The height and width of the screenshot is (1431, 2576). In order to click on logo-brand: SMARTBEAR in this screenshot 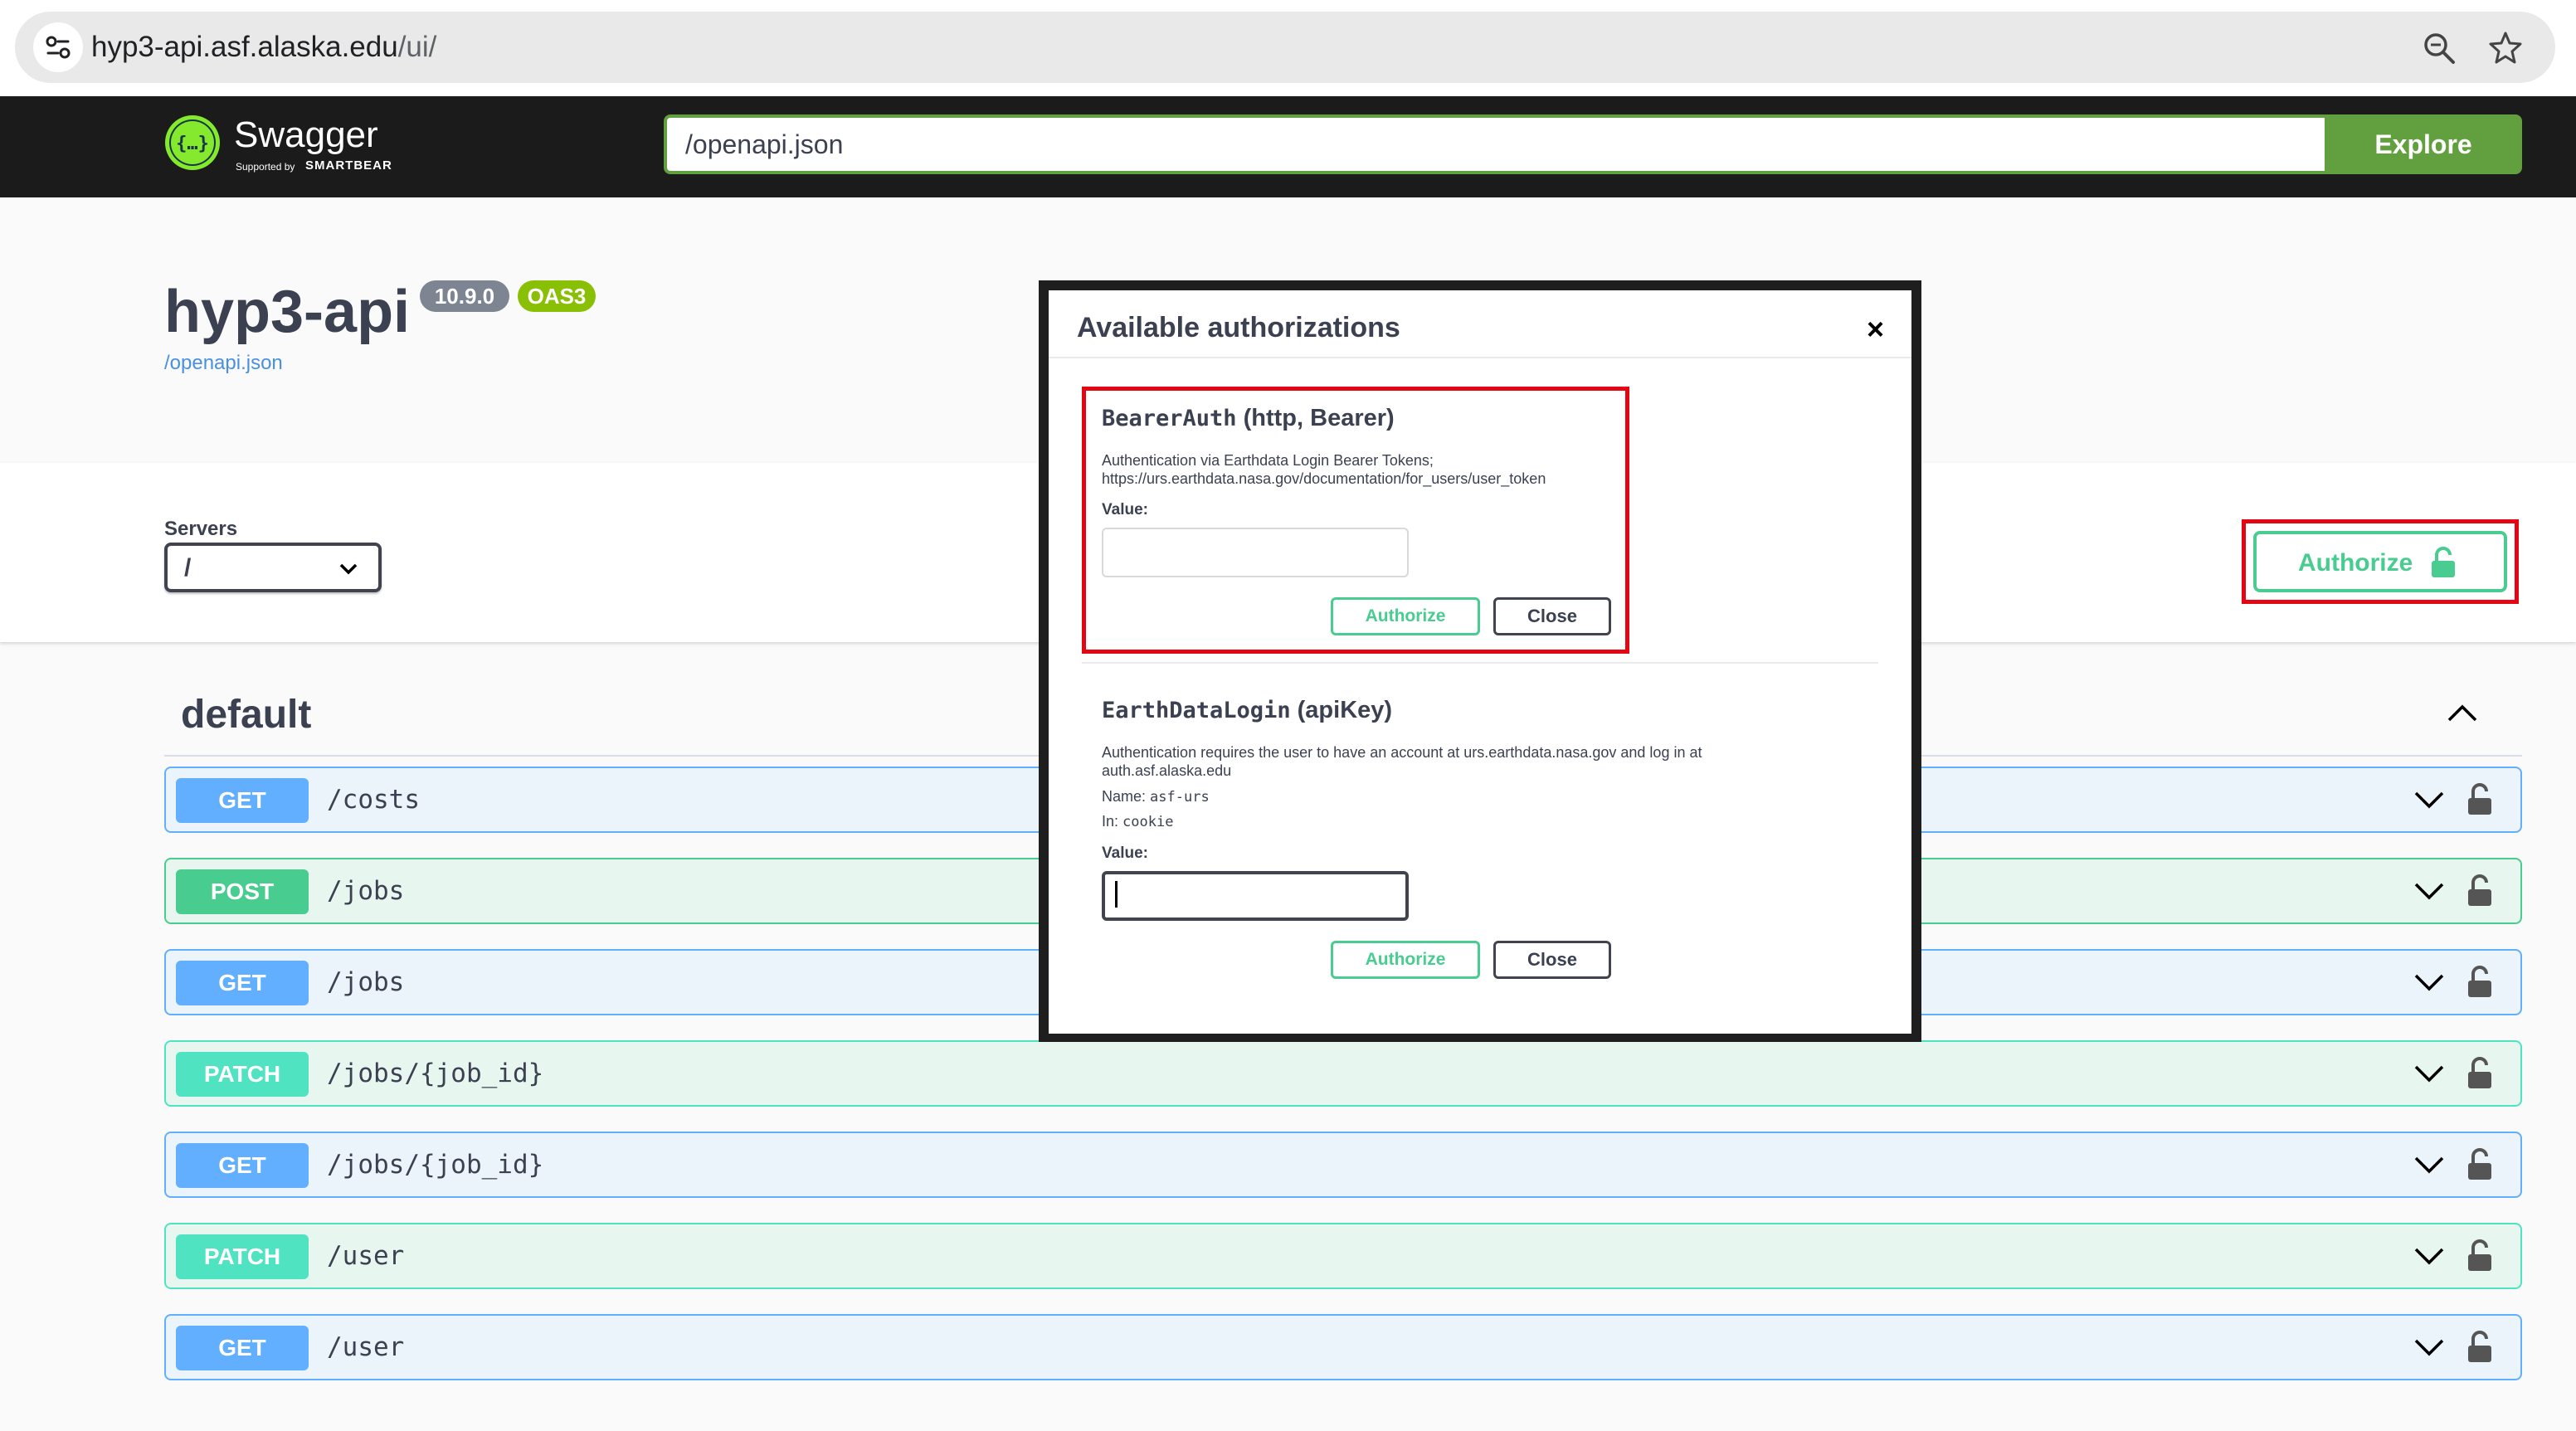, I will do `click(348, 166)`.